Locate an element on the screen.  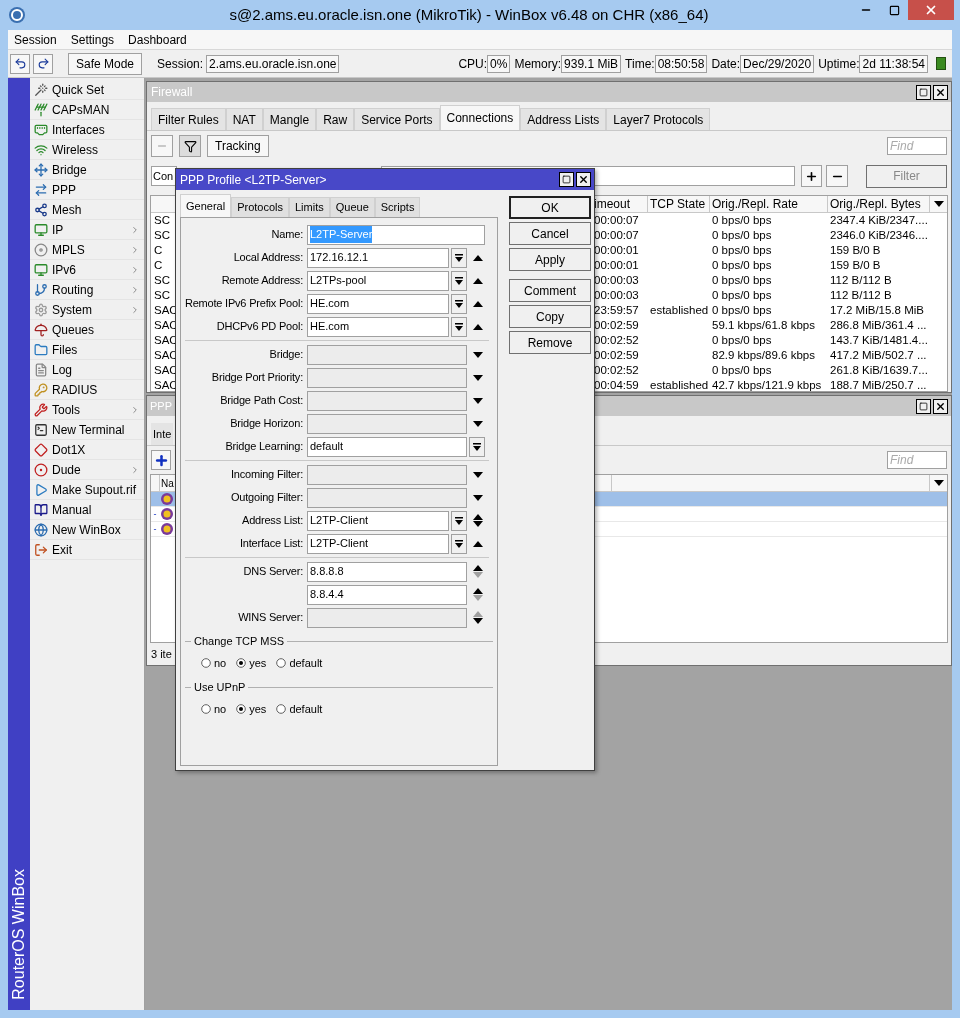
menu-item: Settings is located at coordinates (92, 39).